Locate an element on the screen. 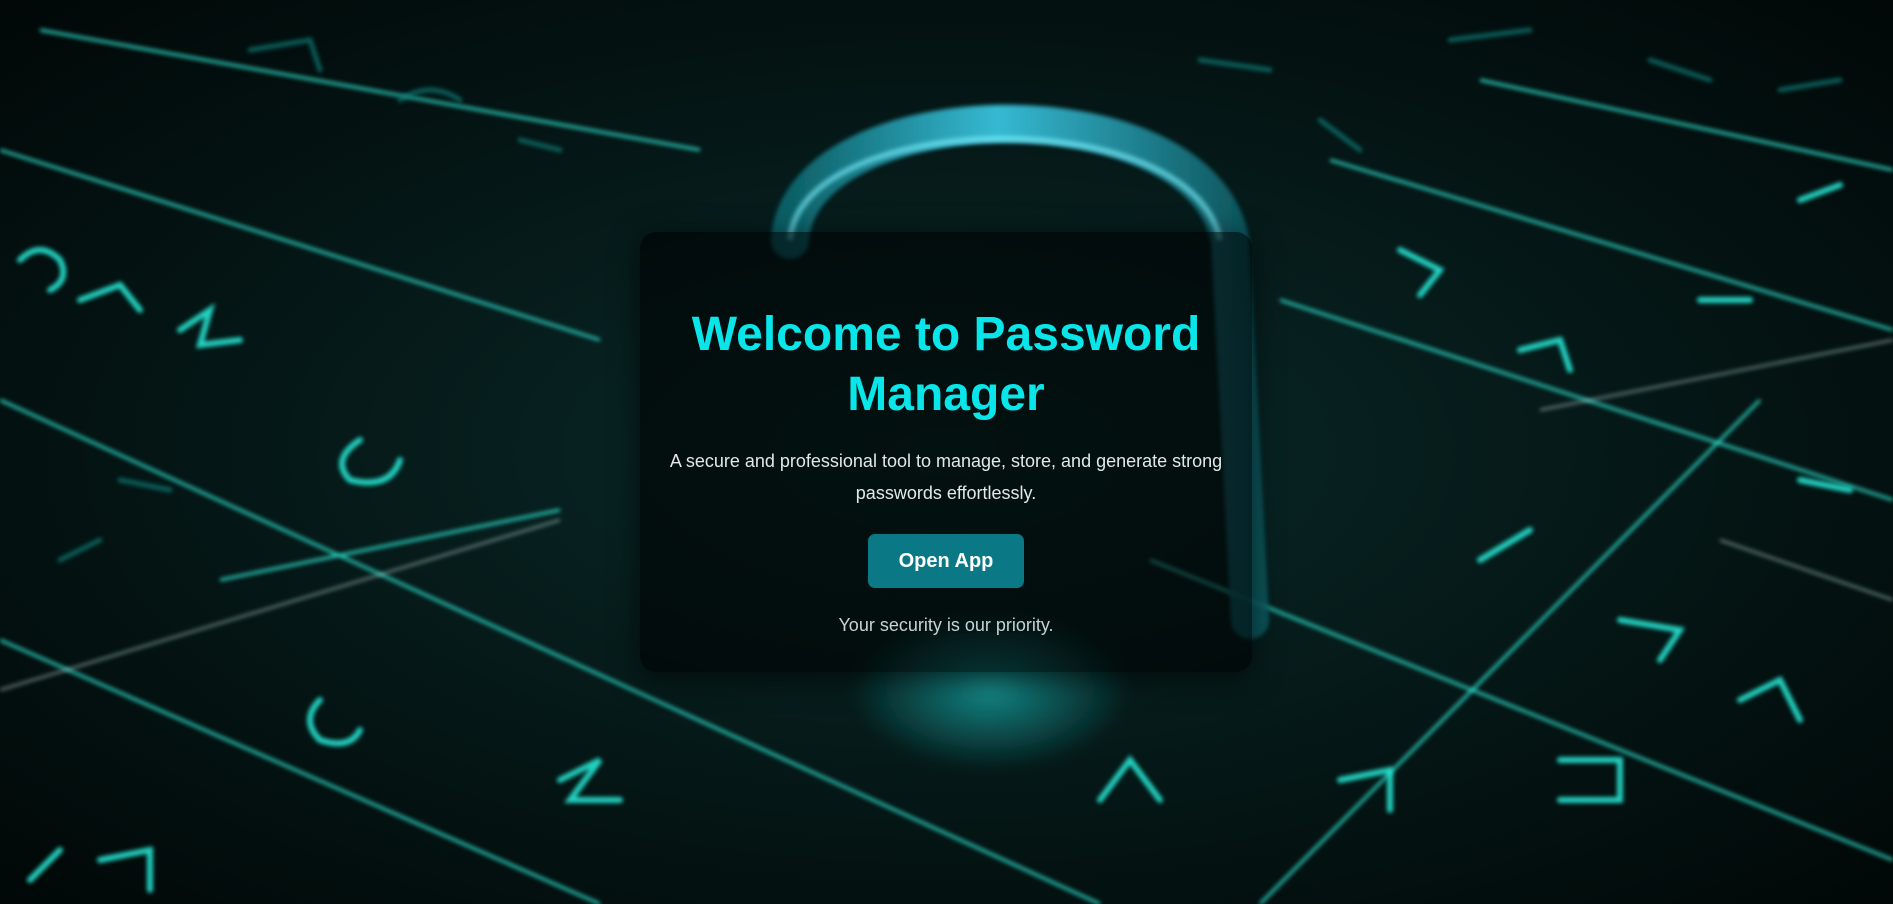 The height and width of the screenshot is (904, 1893). security-note: Your security is our priority. is located at coordinates (946, 625).